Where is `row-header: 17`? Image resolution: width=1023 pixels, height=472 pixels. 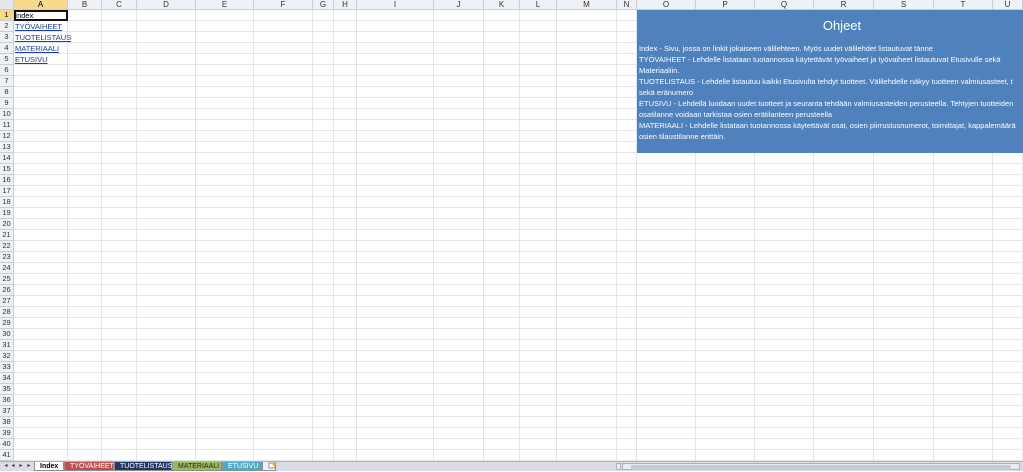 row-header: 17 is located at coordinates (7, 191).